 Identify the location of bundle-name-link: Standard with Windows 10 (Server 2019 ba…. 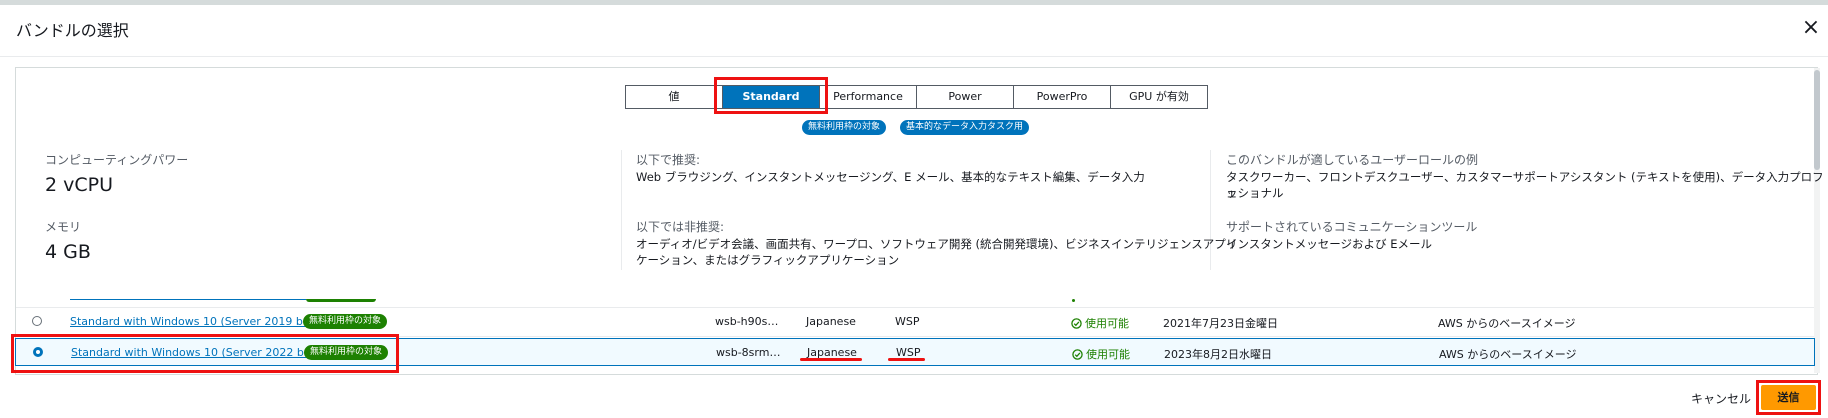
(201, 321).